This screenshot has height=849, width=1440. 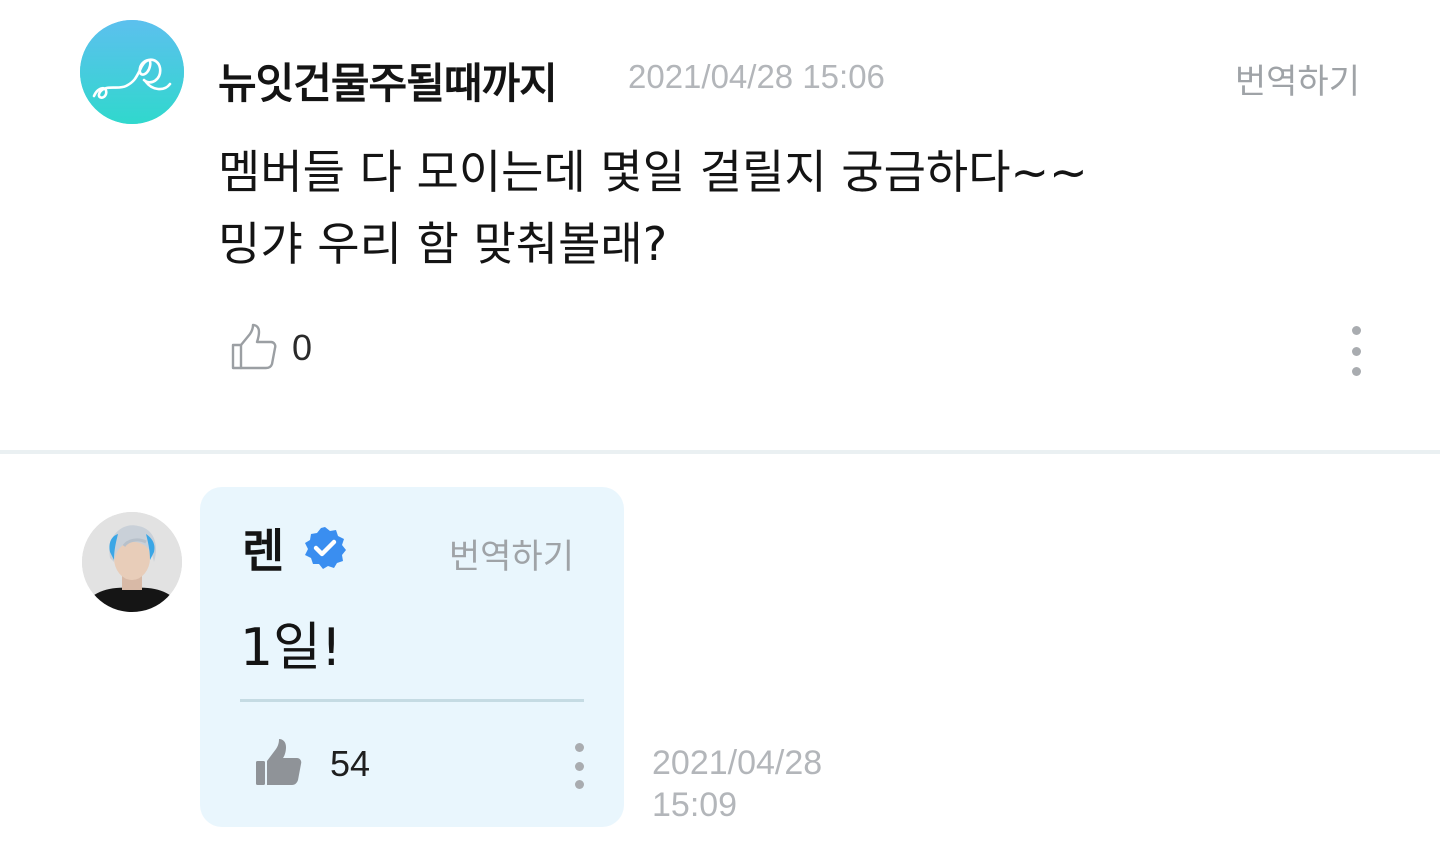 I want to click on fan-avatar, so click(x=132, y=72).